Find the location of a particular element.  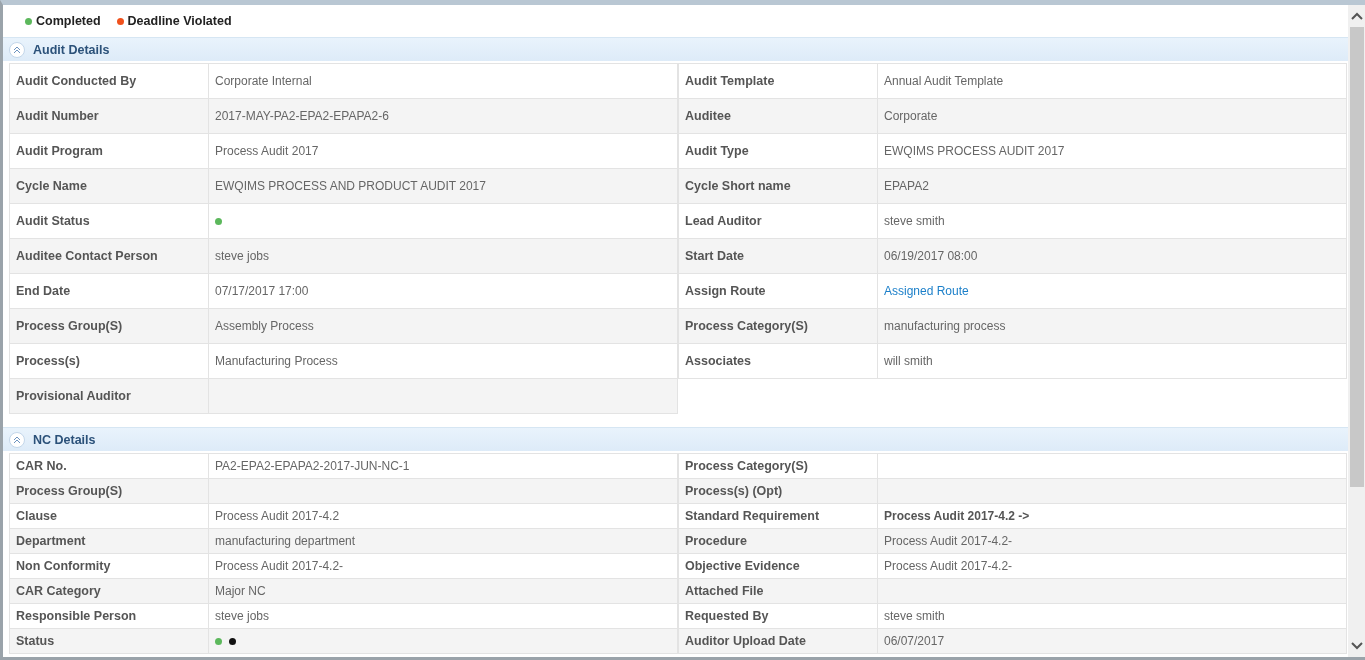

field-value-cell: EWQIMS PROCESS AND PRODUCT AUDIT 2017 is located at coordinates (443, 186).